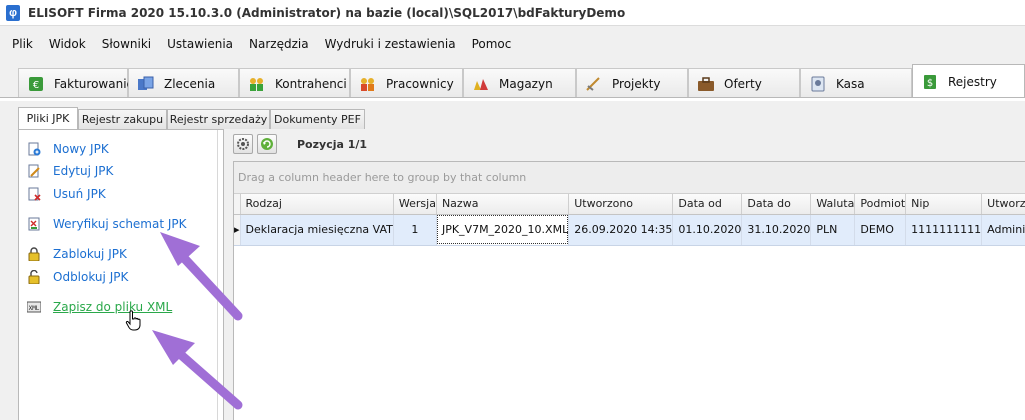 This screenshot has width=1025, height=420. I want to click on column-header-data-do: Data do, so click(776, 204).